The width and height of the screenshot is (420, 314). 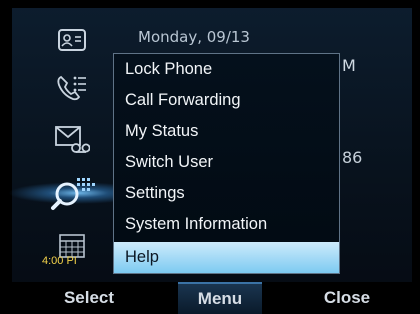 I want to click on softkey-bar: Select Menu Close, so click(x=210, y=298).